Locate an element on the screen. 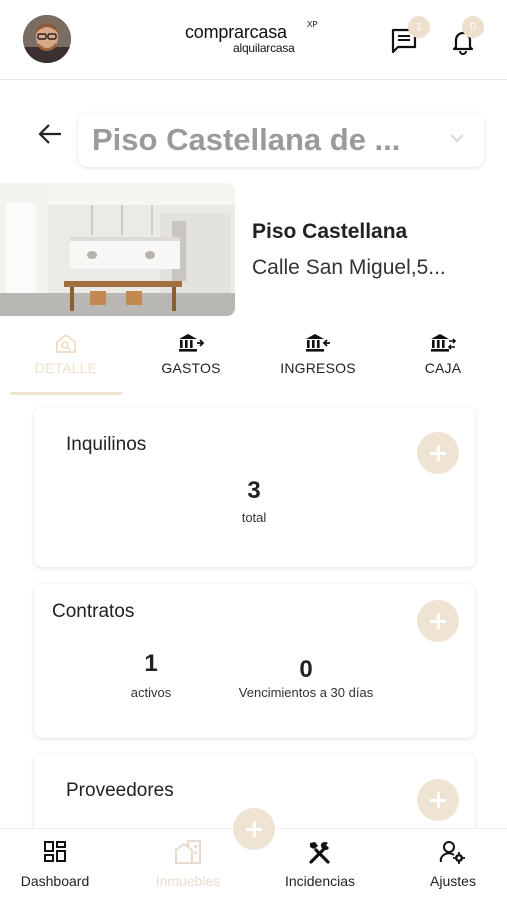  tab-gastos-label: GASTOS is located at coordinates (191, 368).